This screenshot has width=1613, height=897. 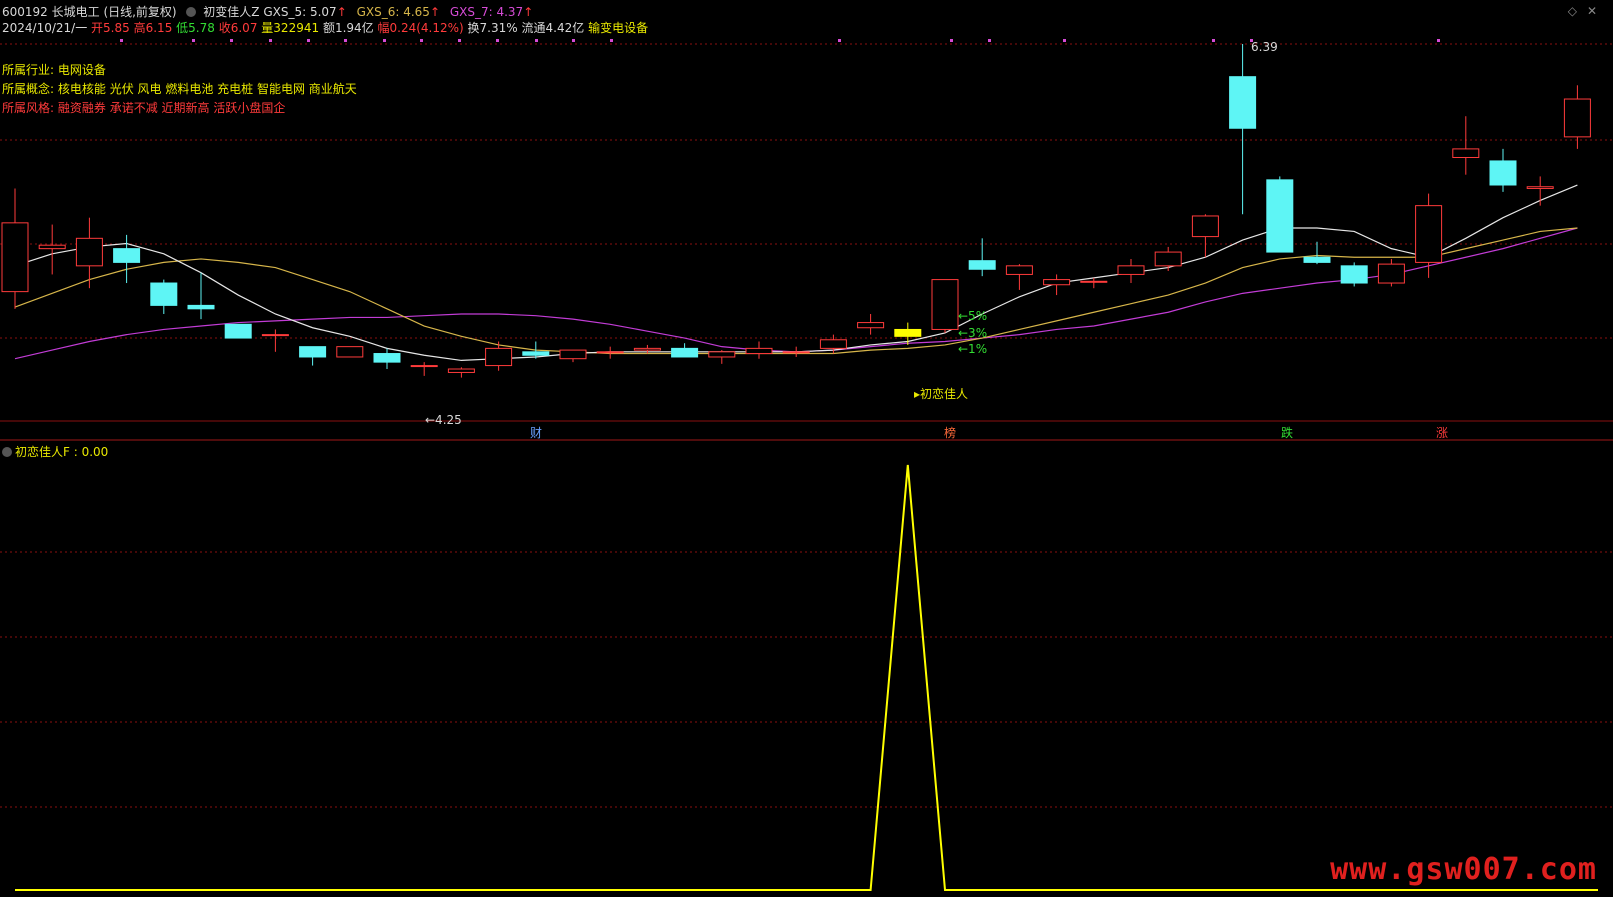 What do you see at coordinates (110, 28) in the screenshot?
I see `open-value: 开5.85` at bounding box center [110, 28].